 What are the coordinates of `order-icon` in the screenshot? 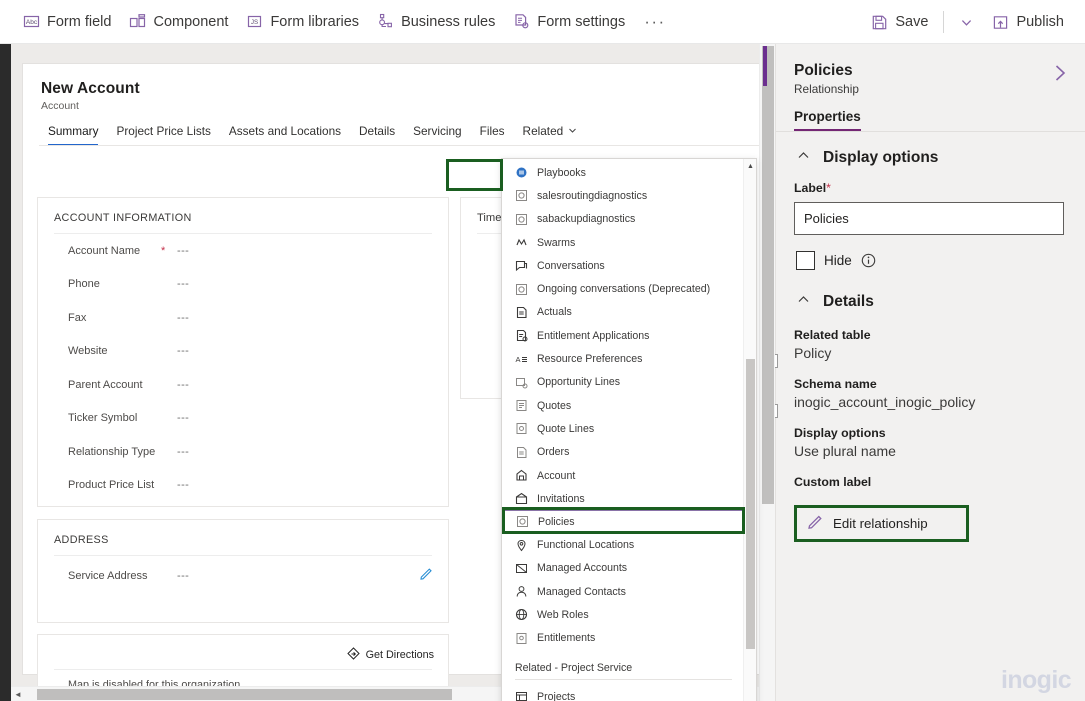 It's located at (521, 452).